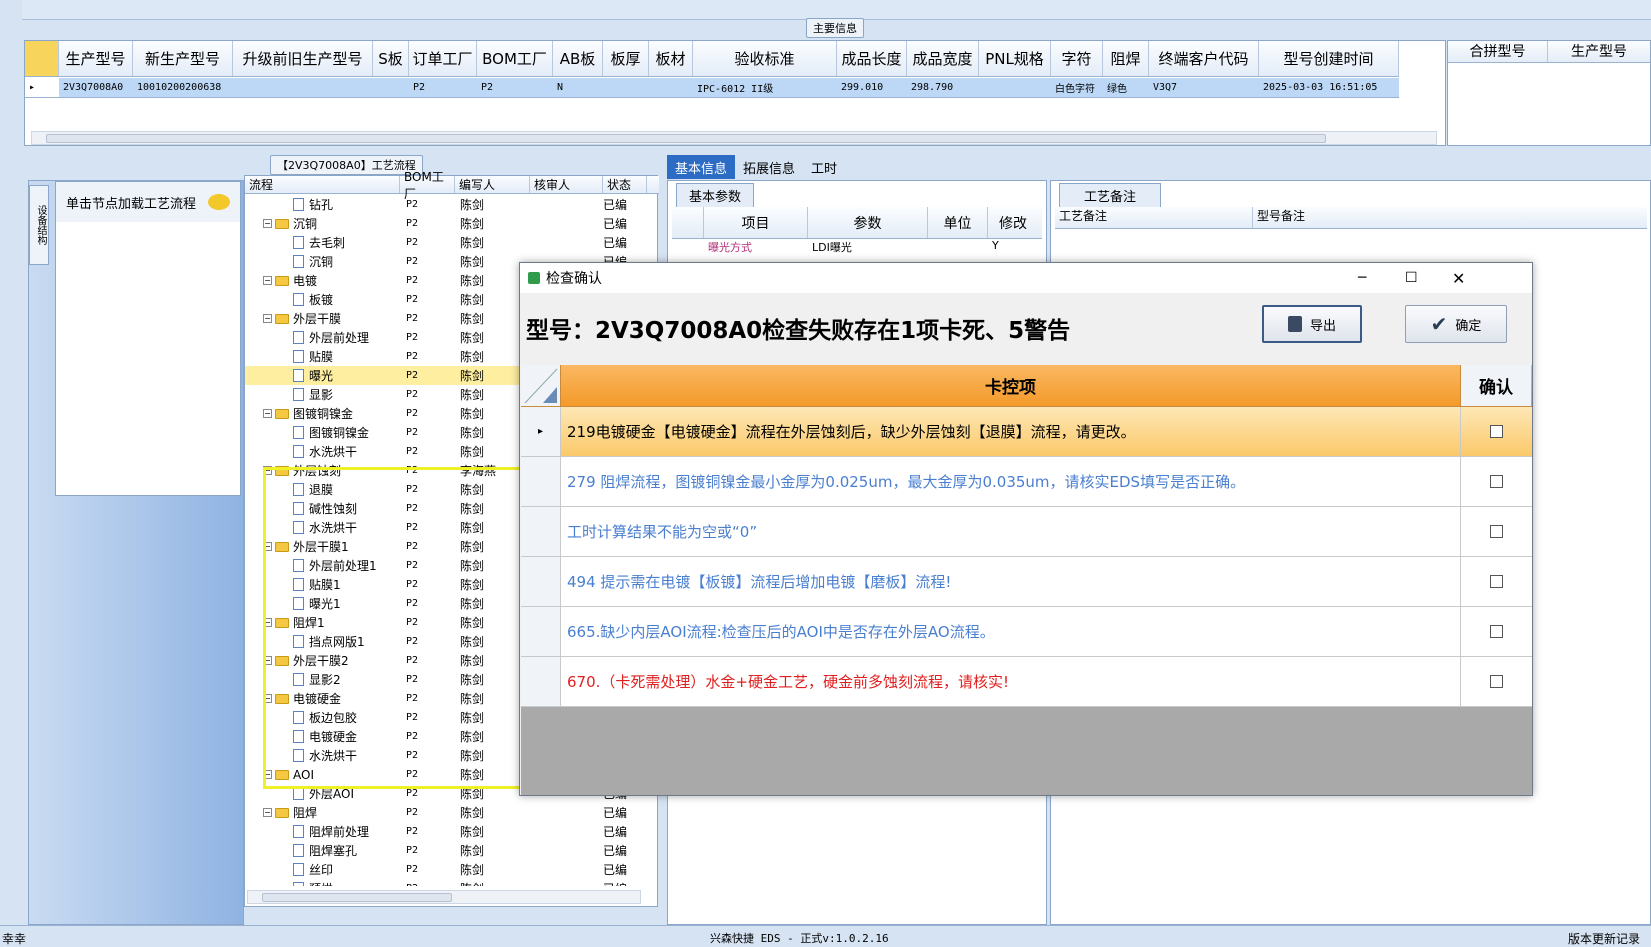 This screenshot has height=947, width=1651. I want to click on grid-cell: 白色字符, so click(1075, 89).